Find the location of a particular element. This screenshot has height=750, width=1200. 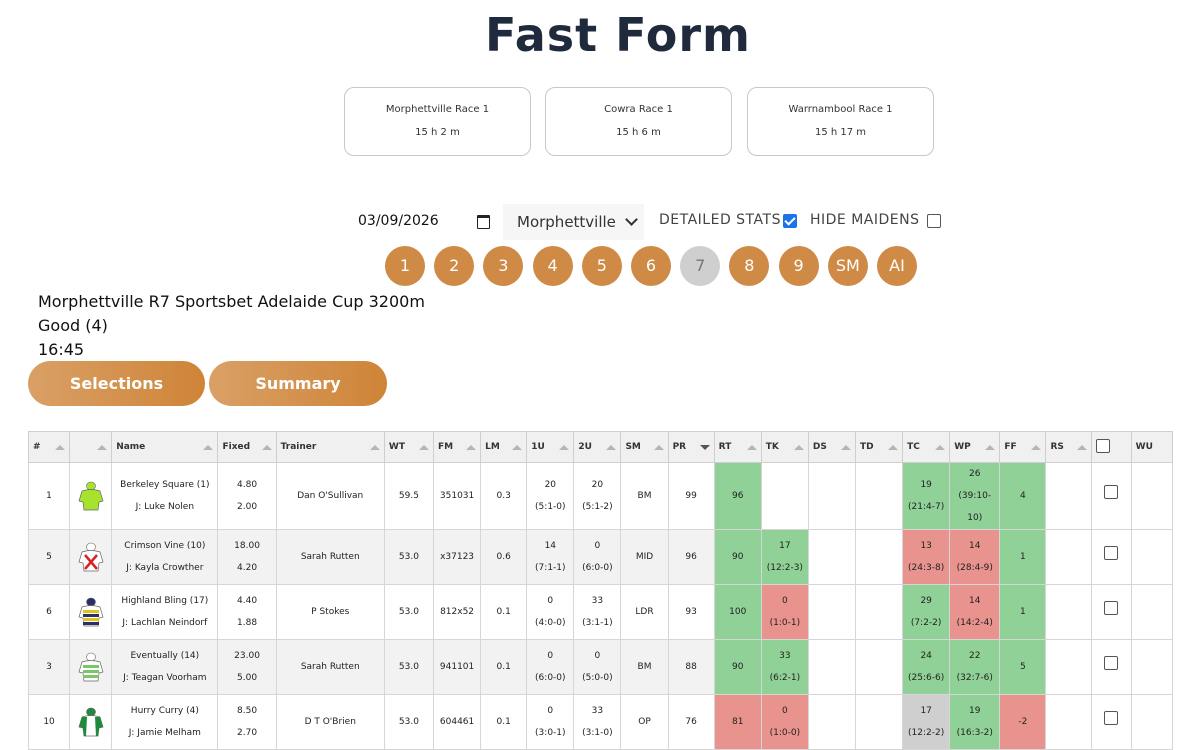

date-input: 03/09/2026 is located at coordinates (426, 221).